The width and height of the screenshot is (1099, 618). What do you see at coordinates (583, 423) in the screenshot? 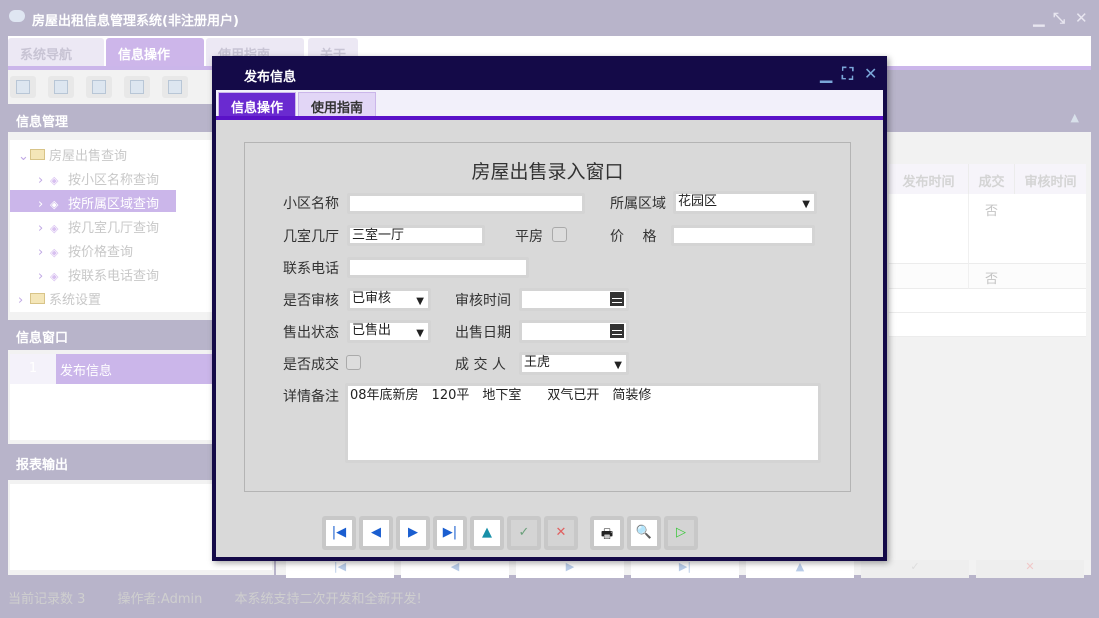
I see `notes-textarea: 08年底新房 120平 地下室 双气已开 简装修` at bounding box center [583, 423].